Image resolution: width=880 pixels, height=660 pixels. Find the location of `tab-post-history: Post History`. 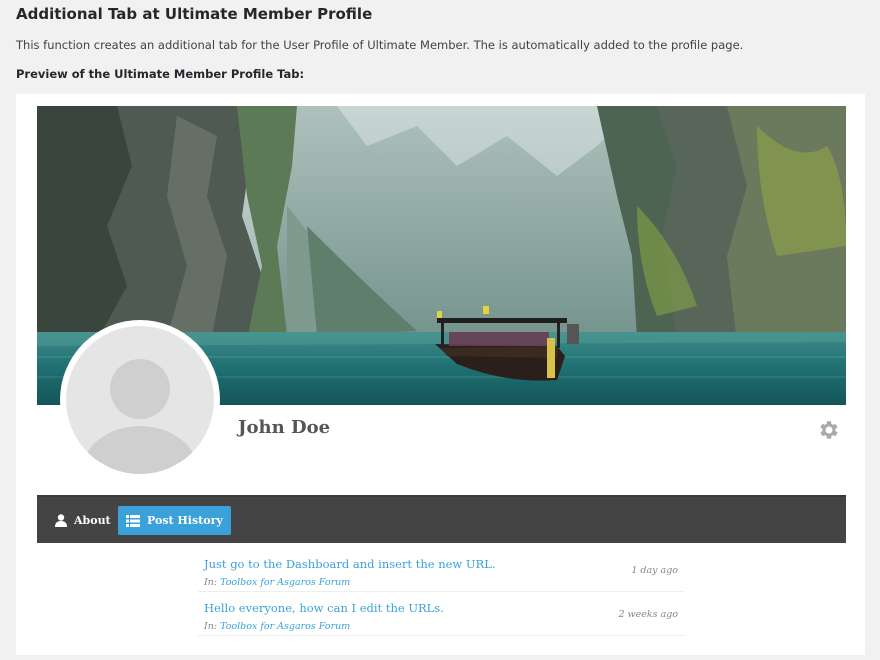

tab-post-history: Post History is located at coordinates (174, 520).